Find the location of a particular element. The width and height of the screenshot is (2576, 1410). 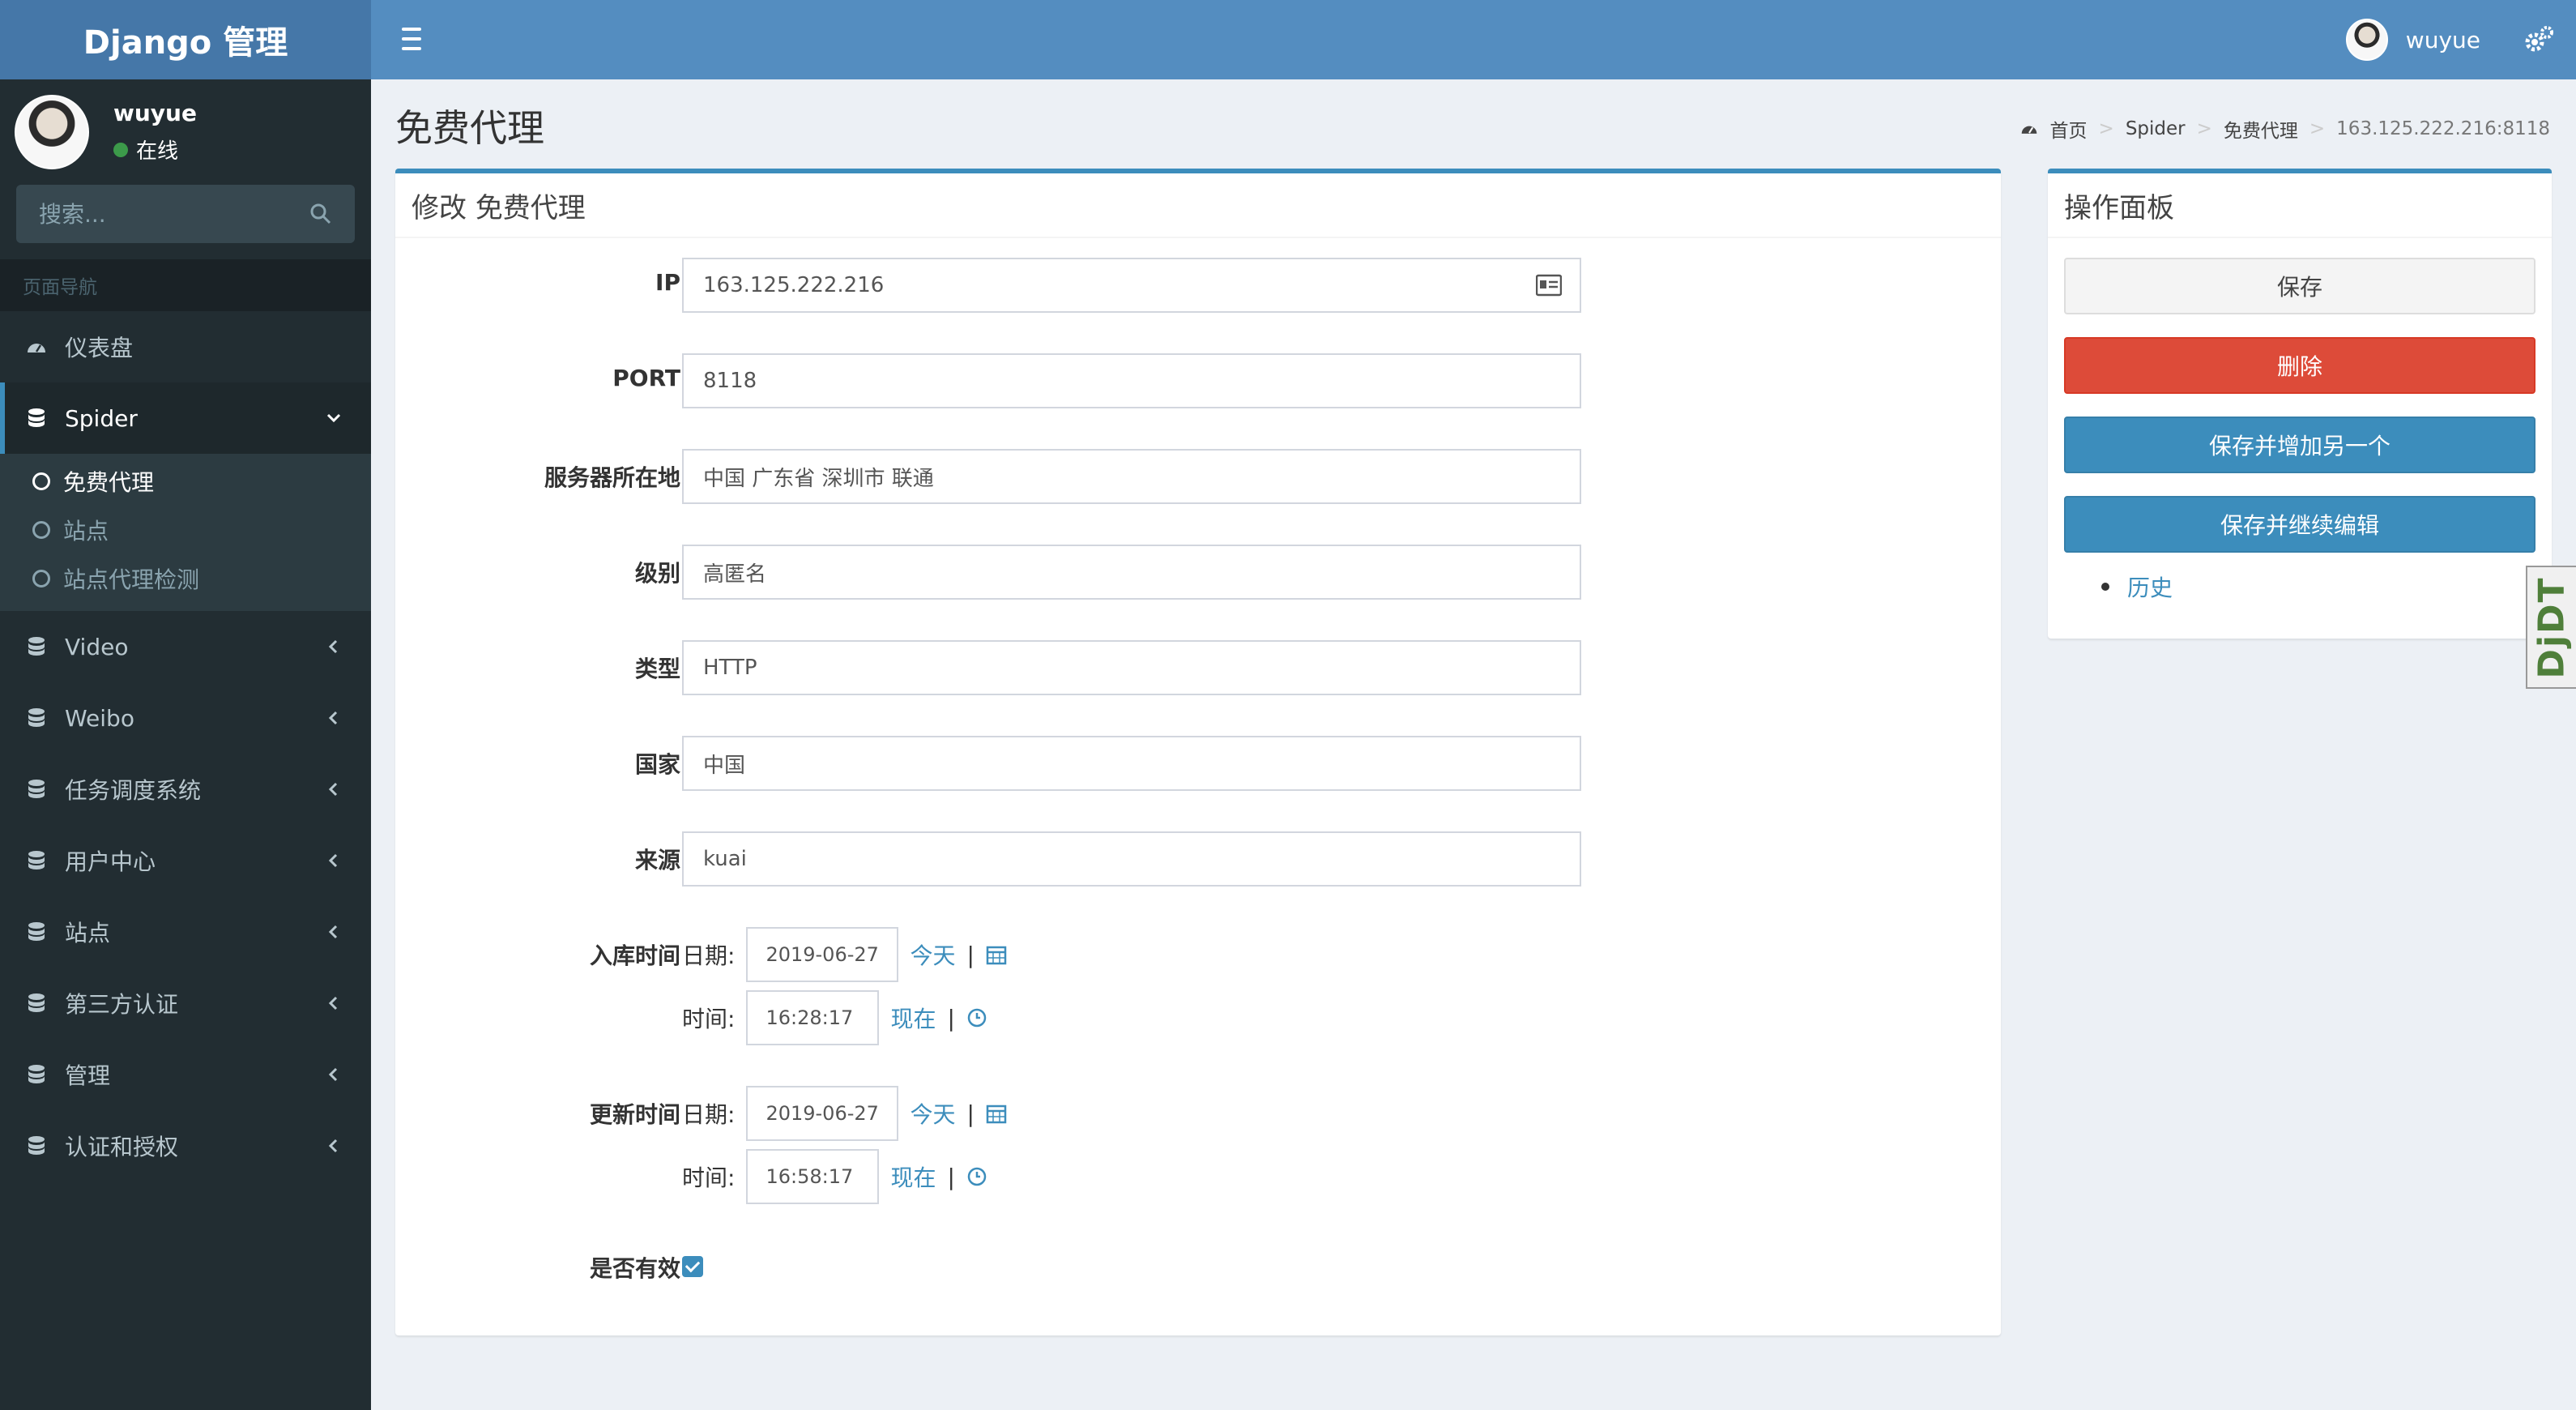

search-icon is located at coordinates (321, 214).